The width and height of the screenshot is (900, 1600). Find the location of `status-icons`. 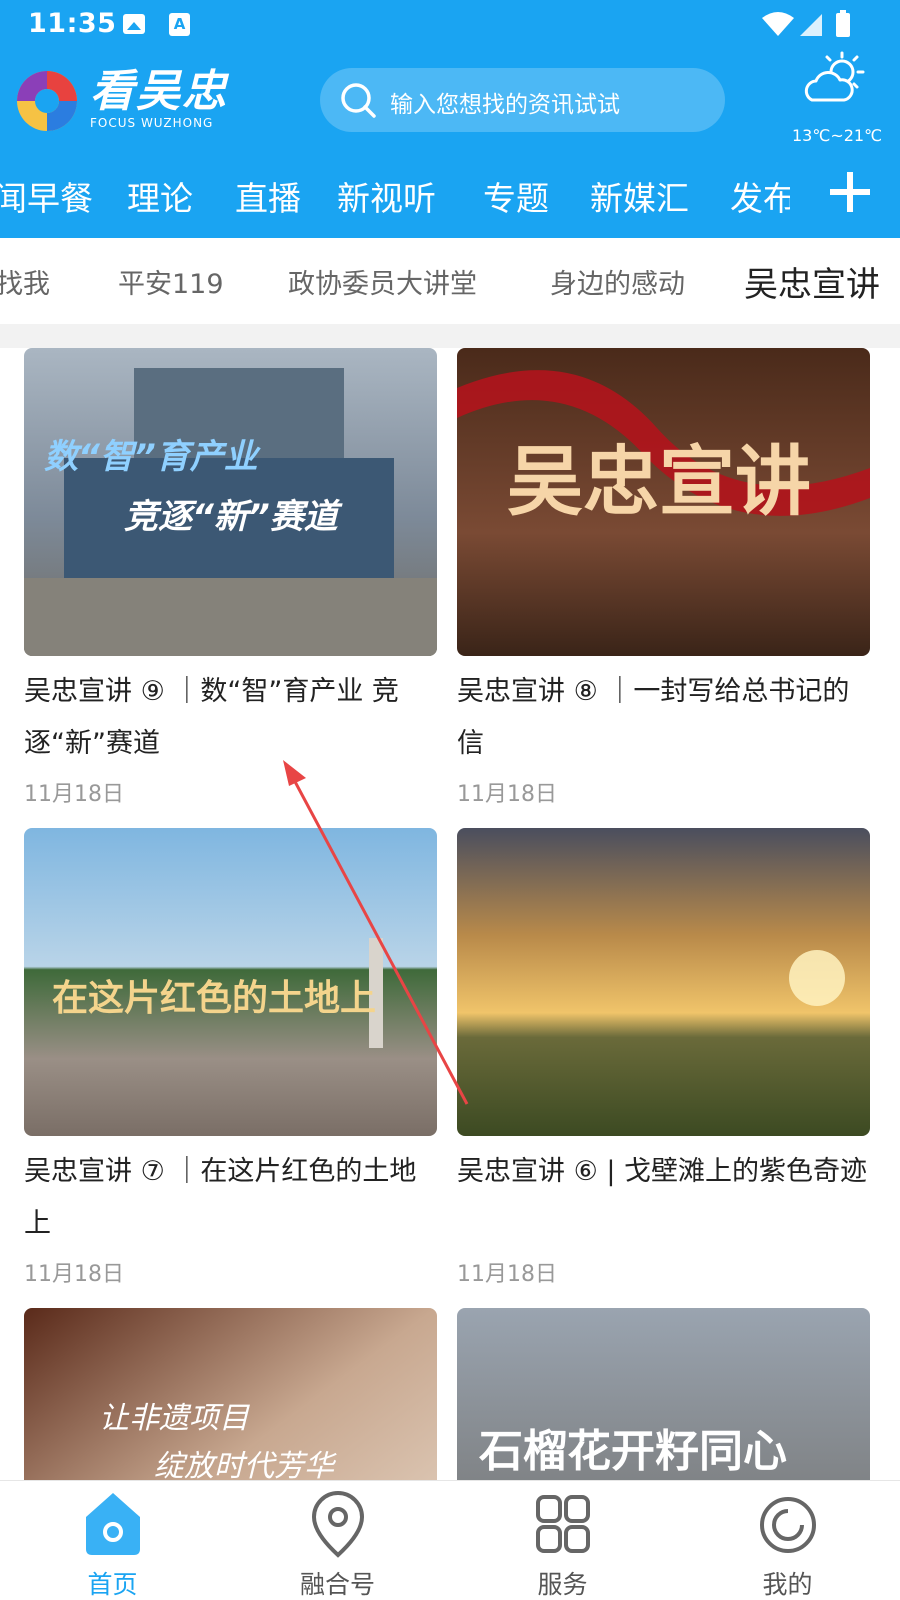

status-icons is located at coordinates (806, 23).